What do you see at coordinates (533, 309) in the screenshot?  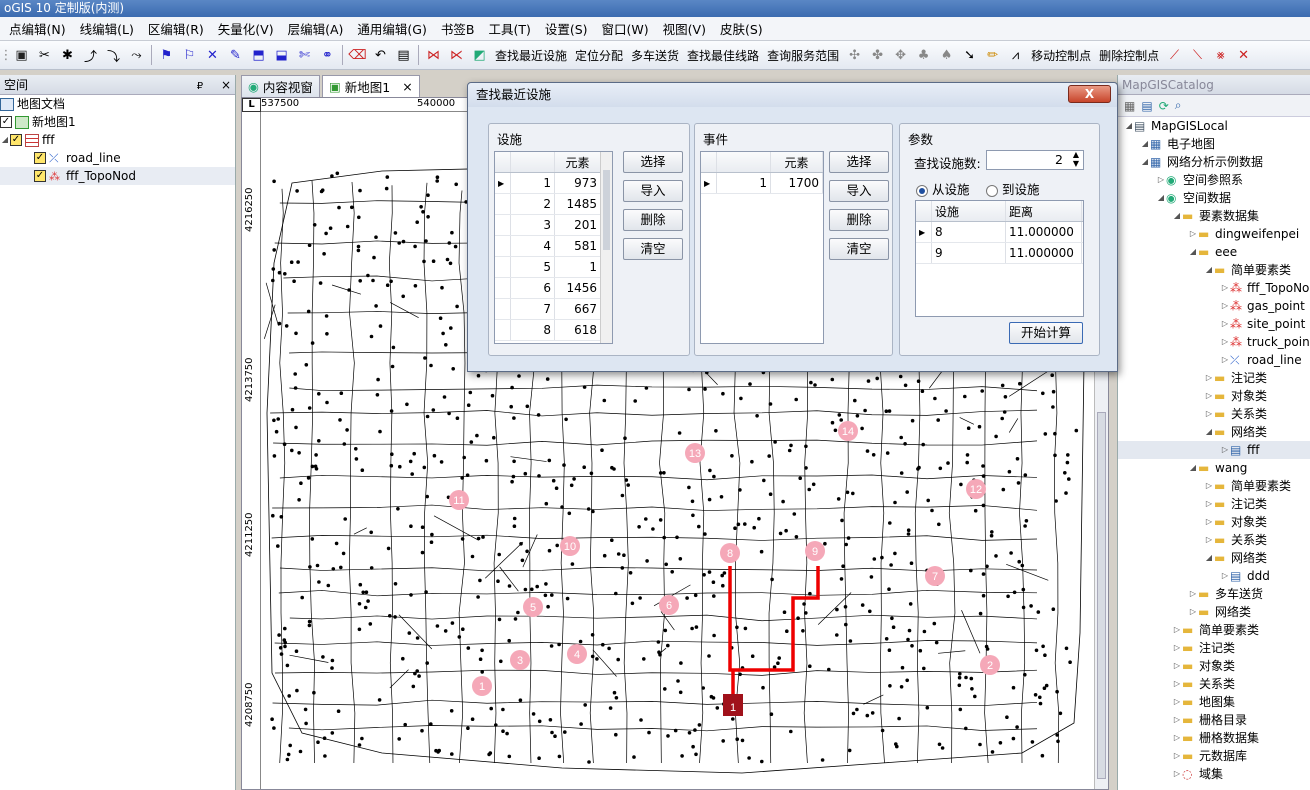 I see `facility-cell: 7` at bounding box center [533, 309].